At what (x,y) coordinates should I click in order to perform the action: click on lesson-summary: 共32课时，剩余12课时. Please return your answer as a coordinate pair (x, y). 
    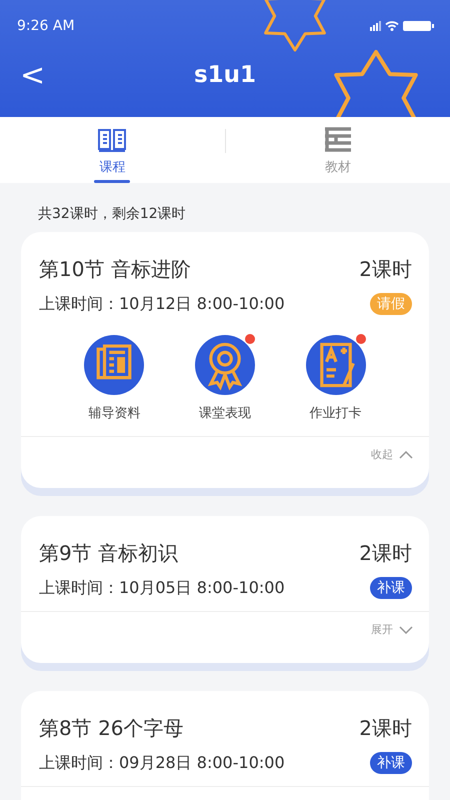
    Looking at the image, I should click on (112, 214).